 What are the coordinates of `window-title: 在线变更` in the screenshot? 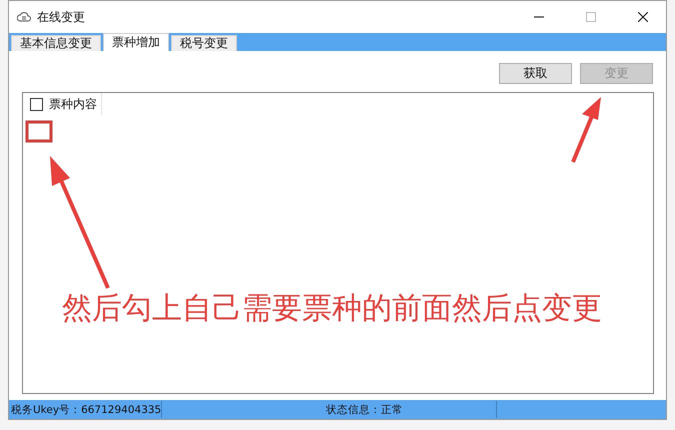 It's located at (61, 17).